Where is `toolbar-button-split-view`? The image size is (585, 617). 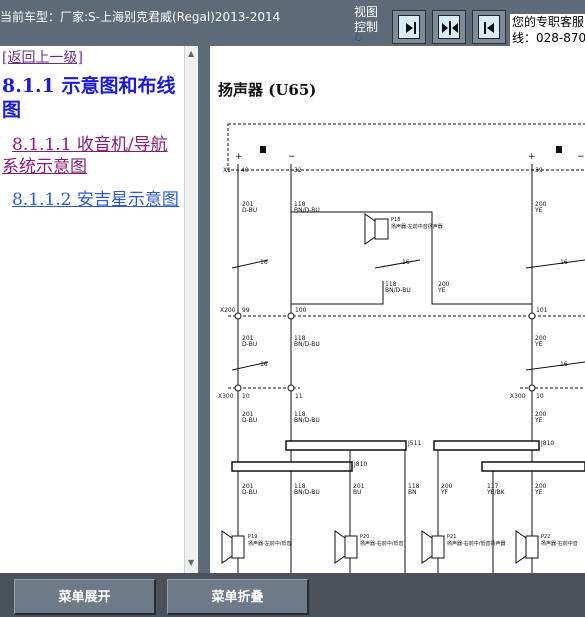 toolbar-button-split-view is located at coordinates (449, 27).